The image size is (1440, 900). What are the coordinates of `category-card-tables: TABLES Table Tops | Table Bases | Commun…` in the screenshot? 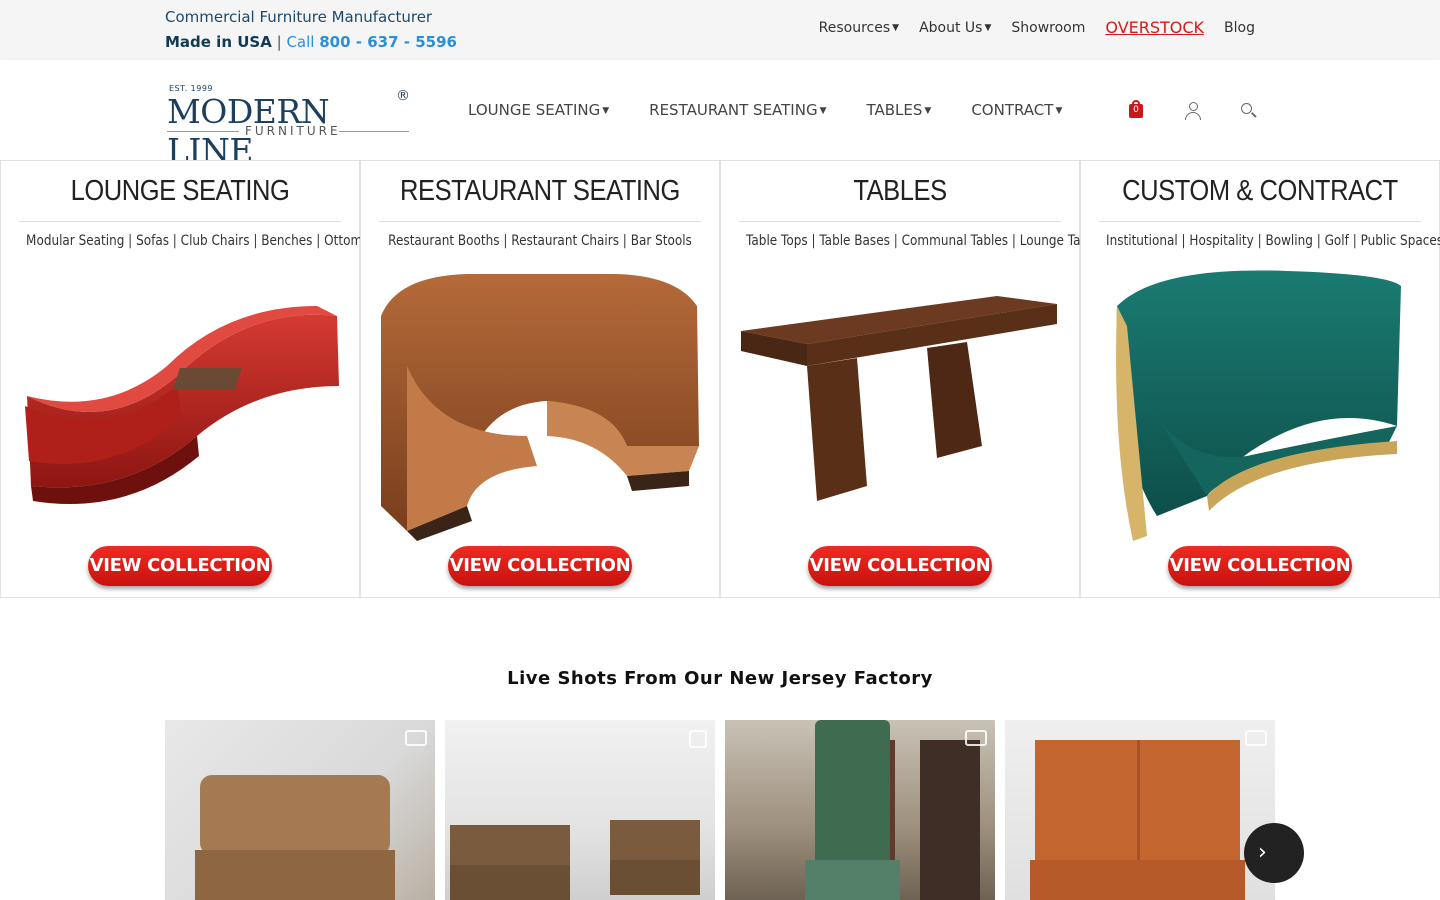 It's located at (913, 379).